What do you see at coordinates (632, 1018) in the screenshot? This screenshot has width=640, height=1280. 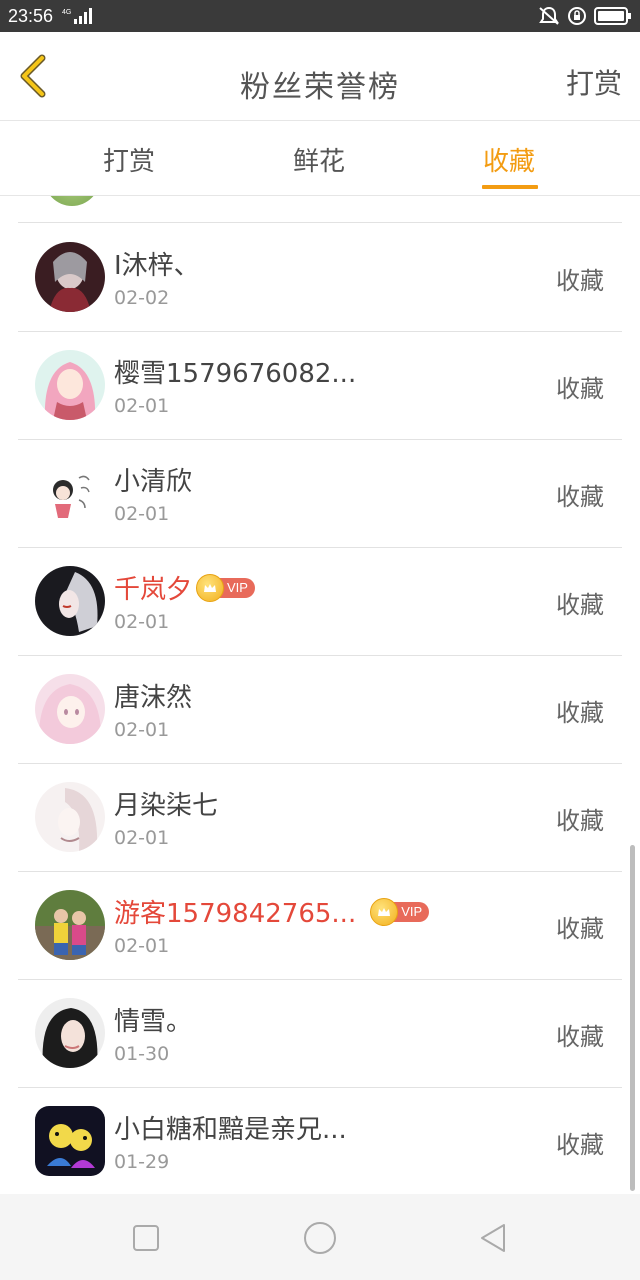 I see `scrollbar` at bounding box center [632, 1018].